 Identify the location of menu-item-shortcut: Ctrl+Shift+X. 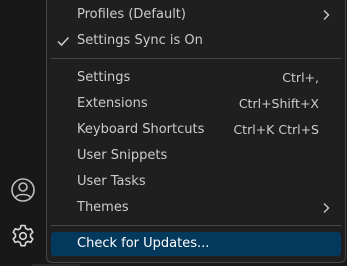
(278, 103).